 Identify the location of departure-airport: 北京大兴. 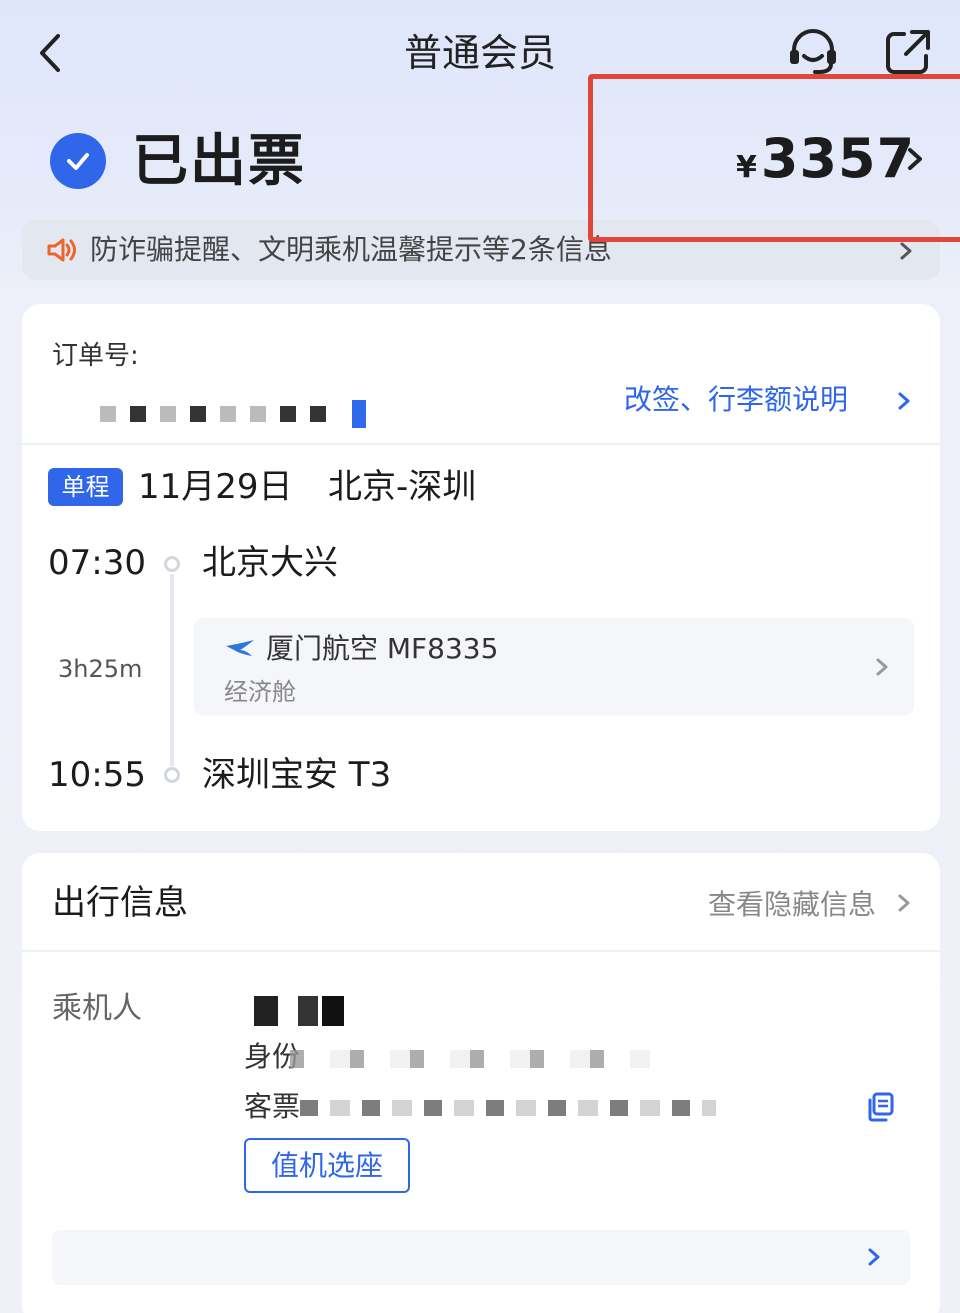
(270, 563).